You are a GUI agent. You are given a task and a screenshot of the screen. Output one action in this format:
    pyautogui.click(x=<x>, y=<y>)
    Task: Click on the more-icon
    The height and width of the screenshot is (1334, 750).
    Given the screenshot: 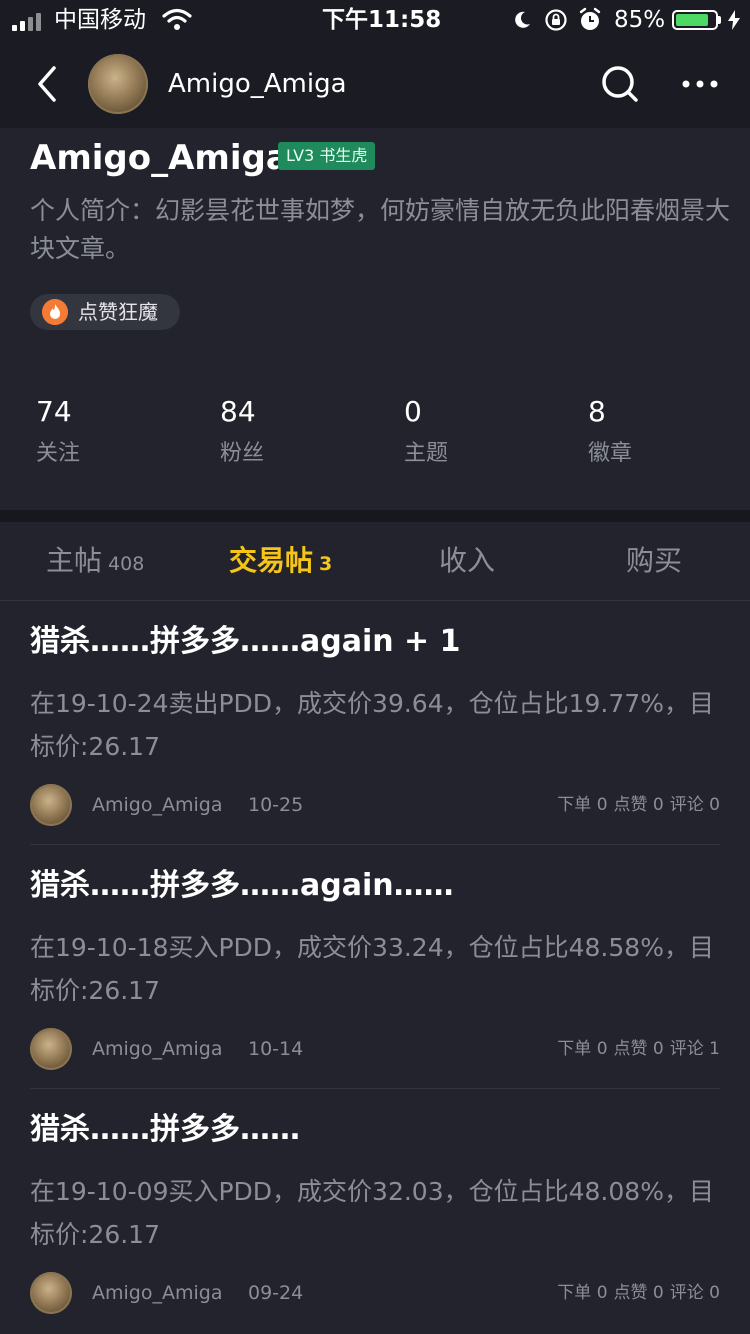 What is the action you would take?
    pyautogui.click(x=700, y=84)
    